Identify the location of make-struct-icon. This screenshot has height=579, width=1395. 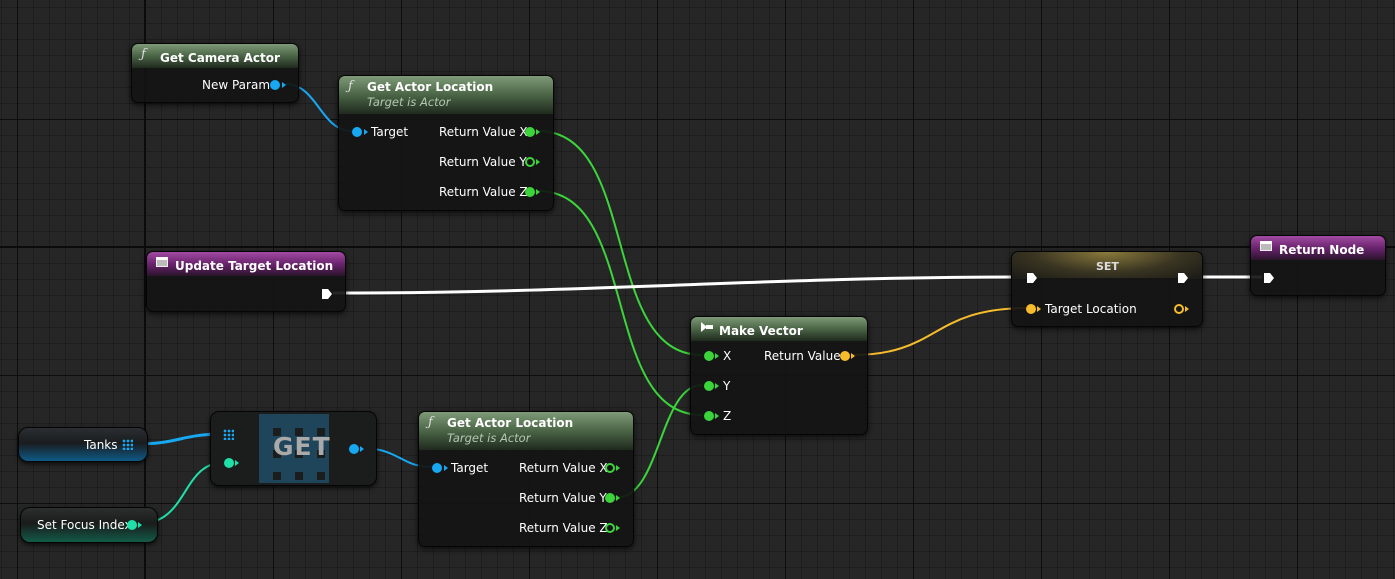
(707, 327).